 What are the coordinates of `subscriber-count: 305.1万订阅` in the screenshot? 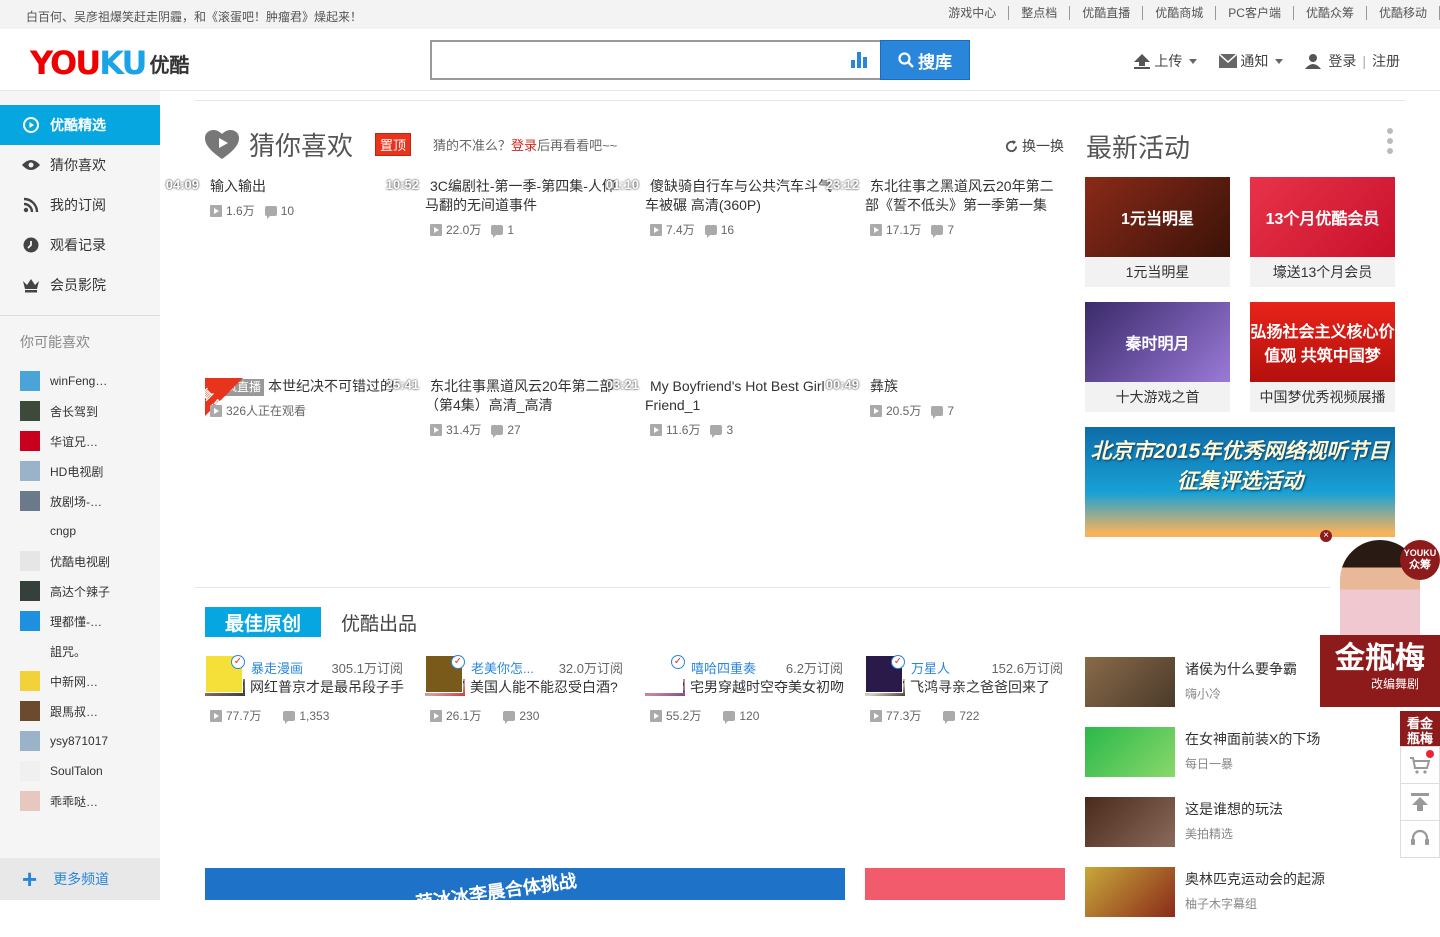 It's located at (367, 668).